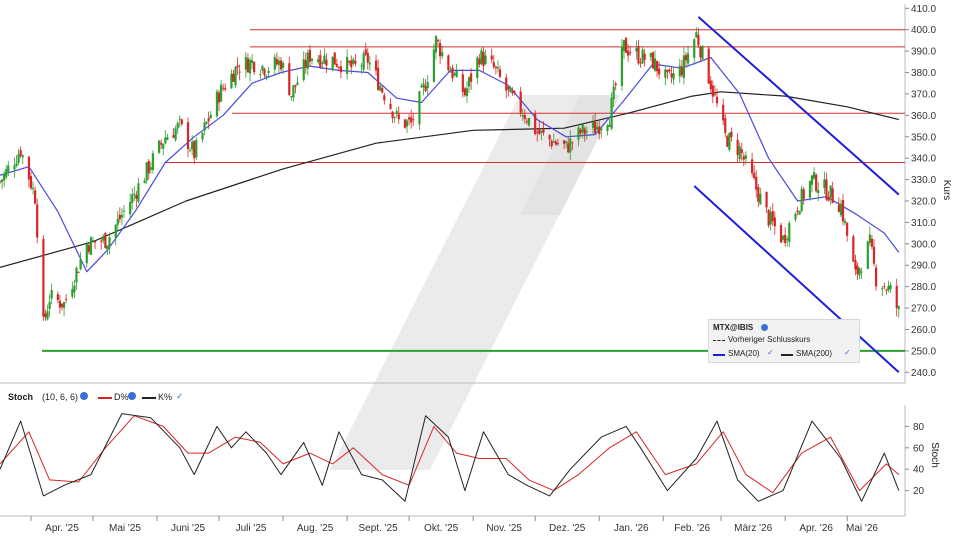 The width and height of the screenshot is (960, 540). What do you see at coordinates (60, 397) in the screenshot?
I see `stoch-params: (10, 6, 6)` at bounding box center [60, 397].